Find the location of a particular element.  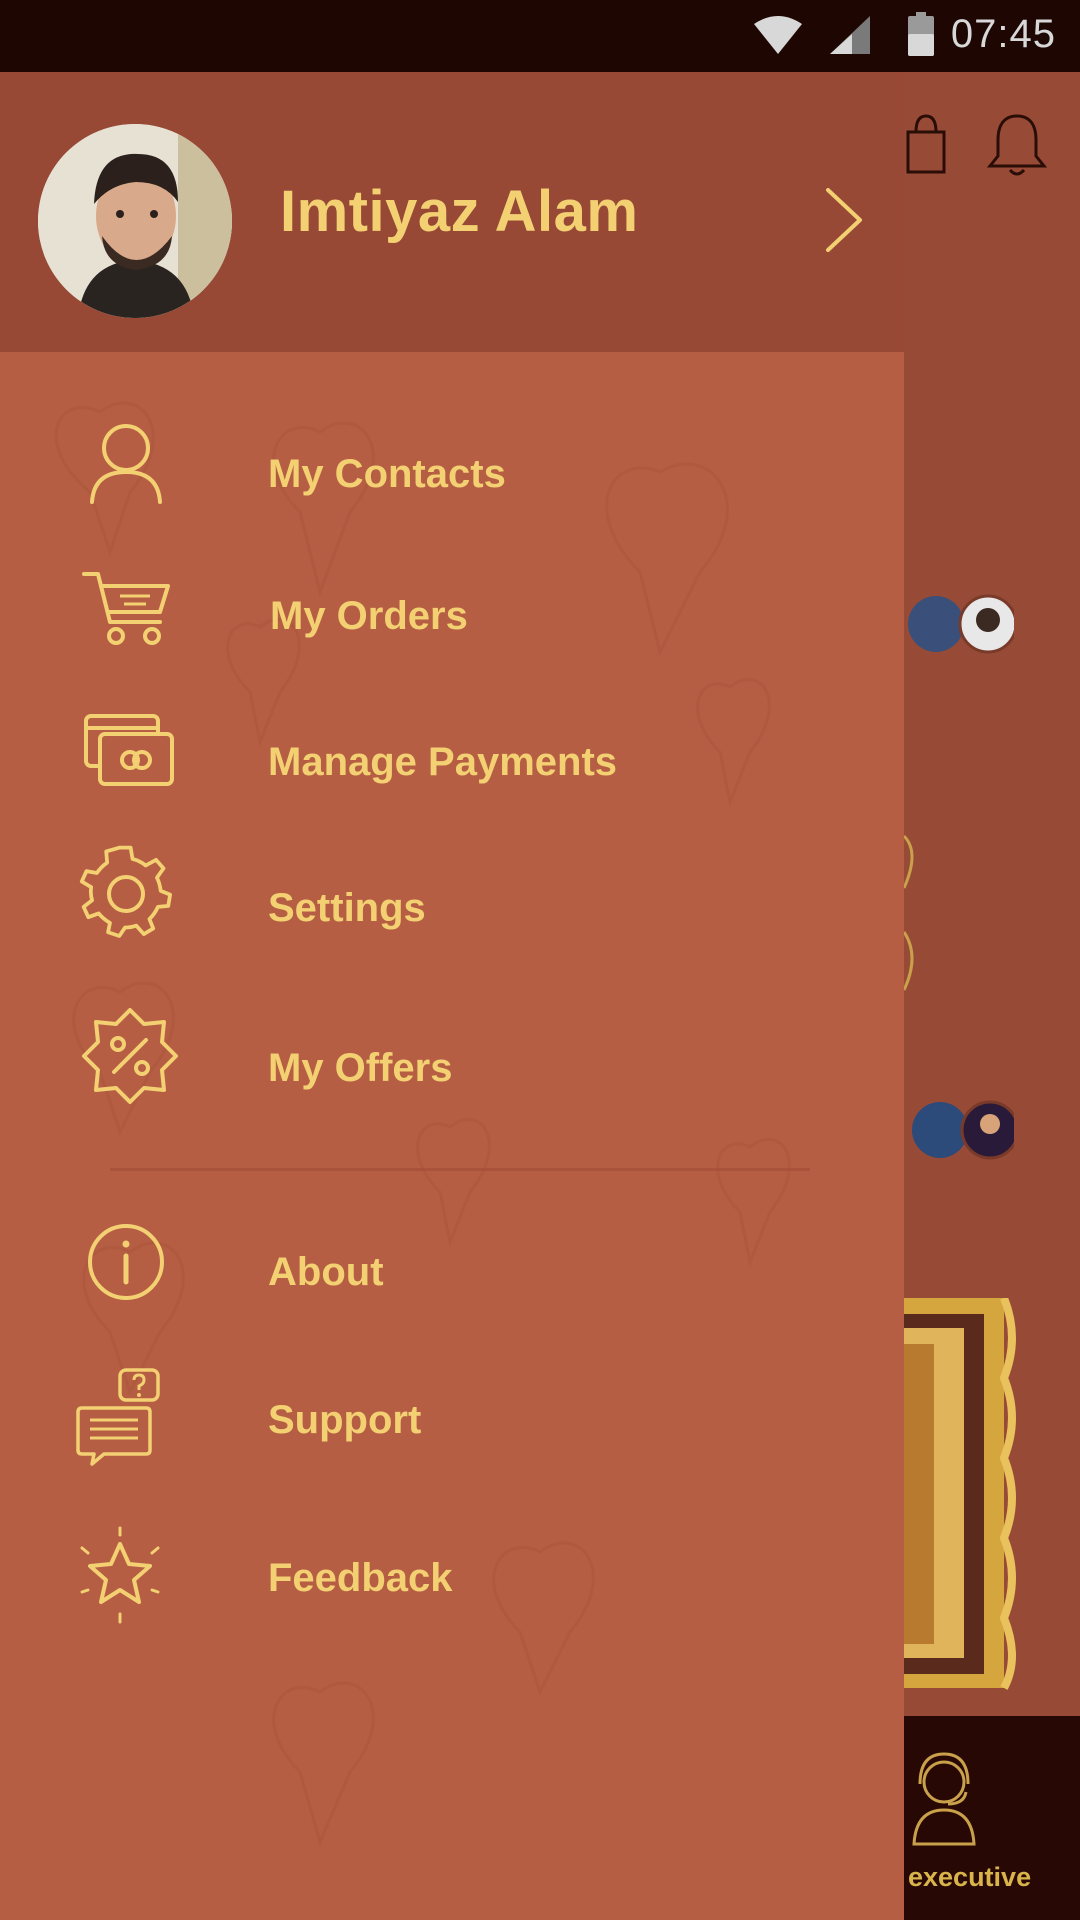

bell-icon is located at coordinates (1017, 145).